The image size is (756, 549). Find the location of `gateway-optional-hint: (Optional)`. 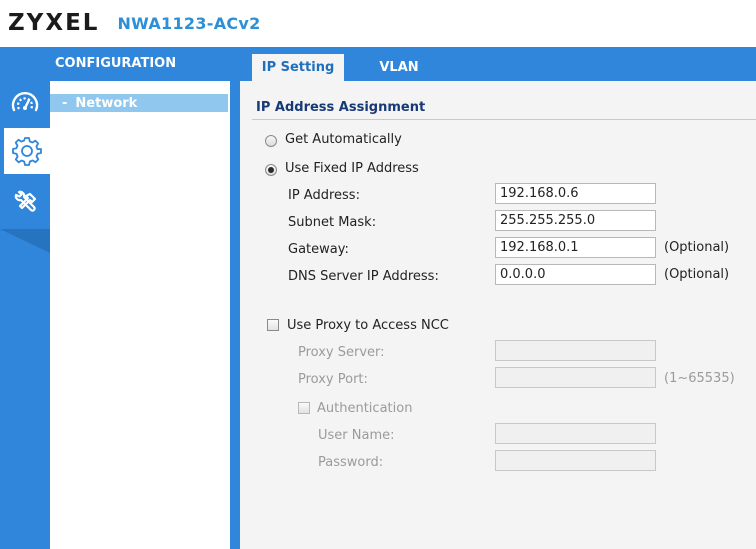

gateway-optional-hint: (Optional) is located at coordinates (697, 247).